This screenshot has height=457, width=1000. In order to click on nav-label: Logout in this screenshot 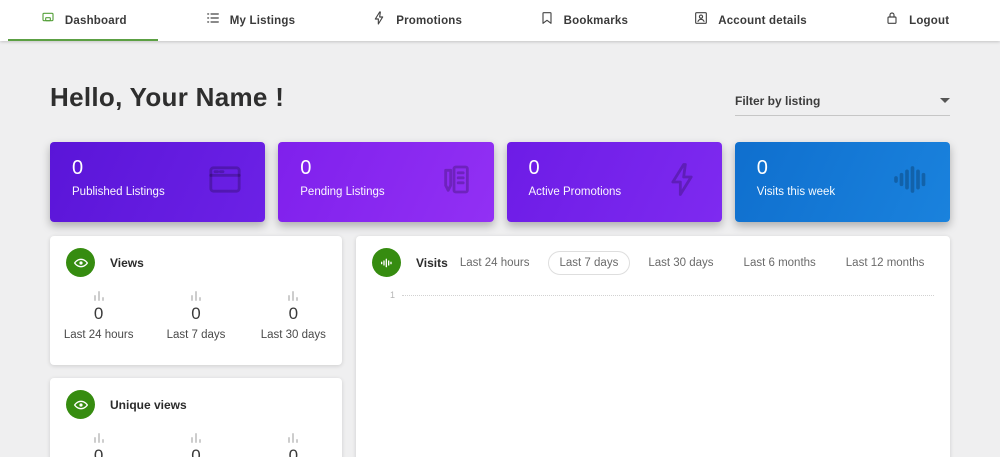, I will do `click(929, 20)`.